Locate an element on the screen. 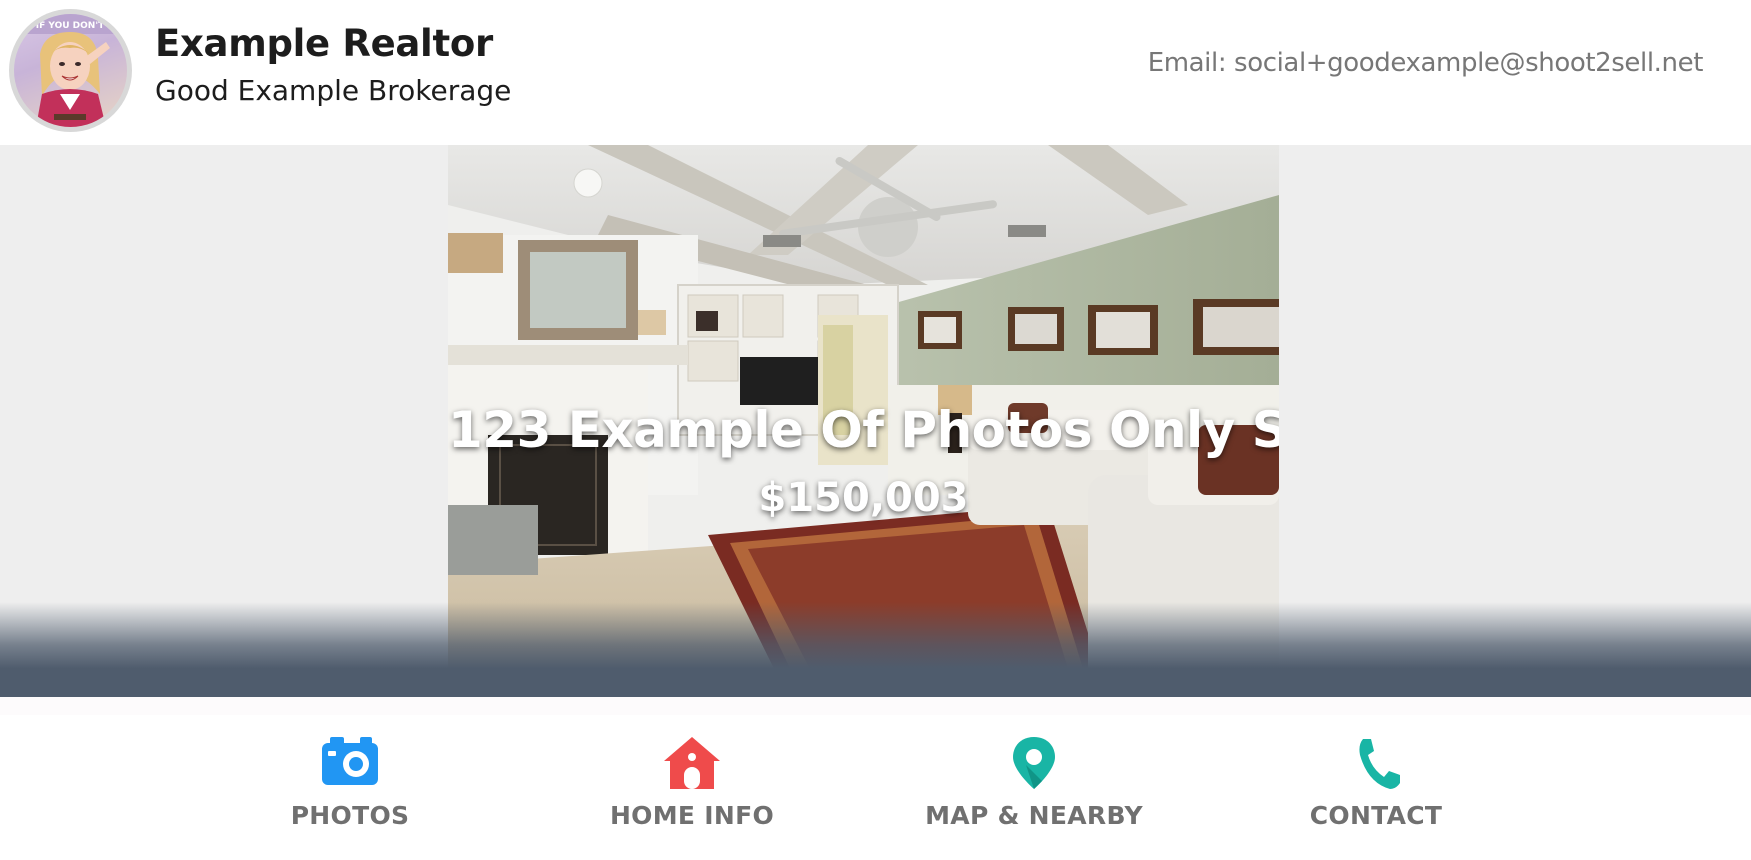  camera-icon is located at coordinates (350, 761).